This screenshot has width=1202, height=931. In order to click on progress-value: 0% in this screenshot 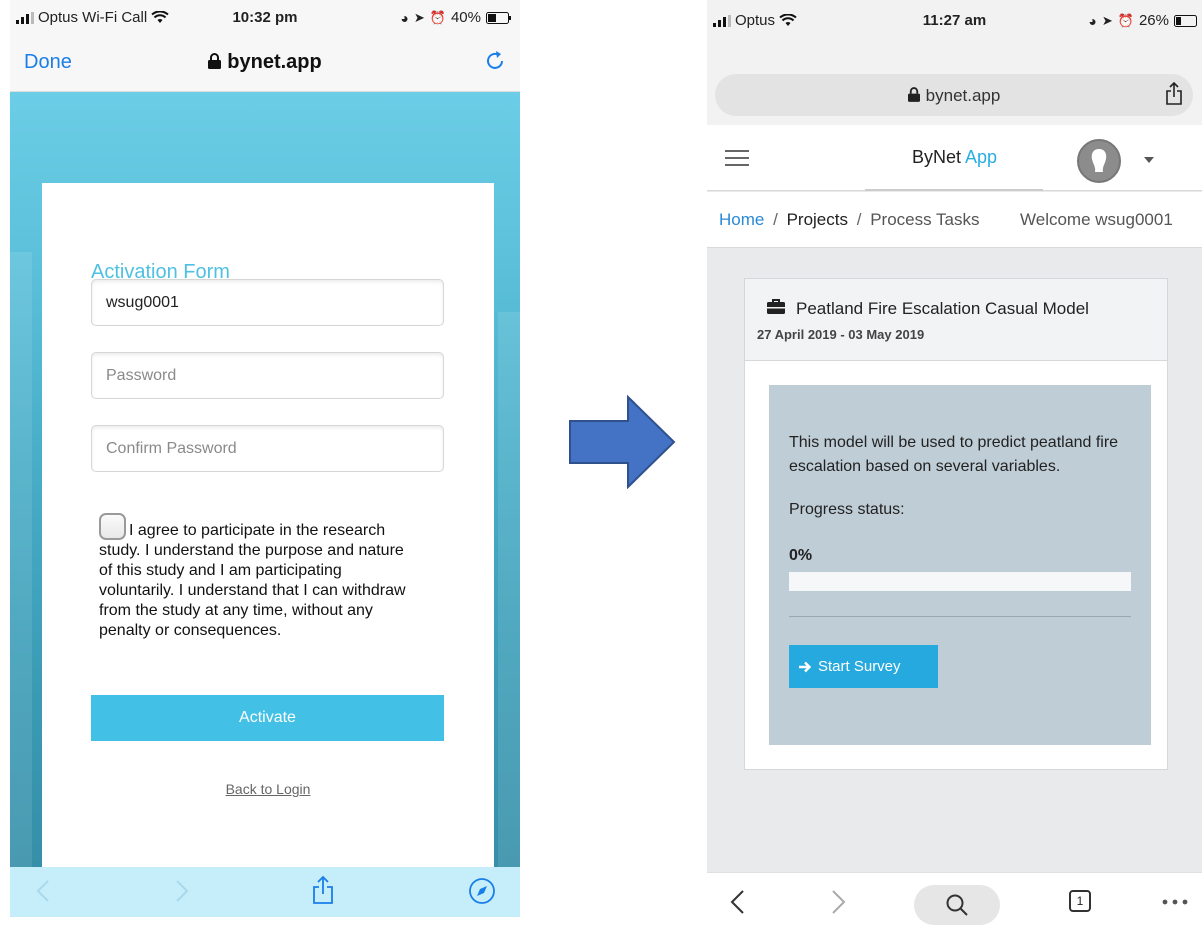, I will do `click(801, 555)`.